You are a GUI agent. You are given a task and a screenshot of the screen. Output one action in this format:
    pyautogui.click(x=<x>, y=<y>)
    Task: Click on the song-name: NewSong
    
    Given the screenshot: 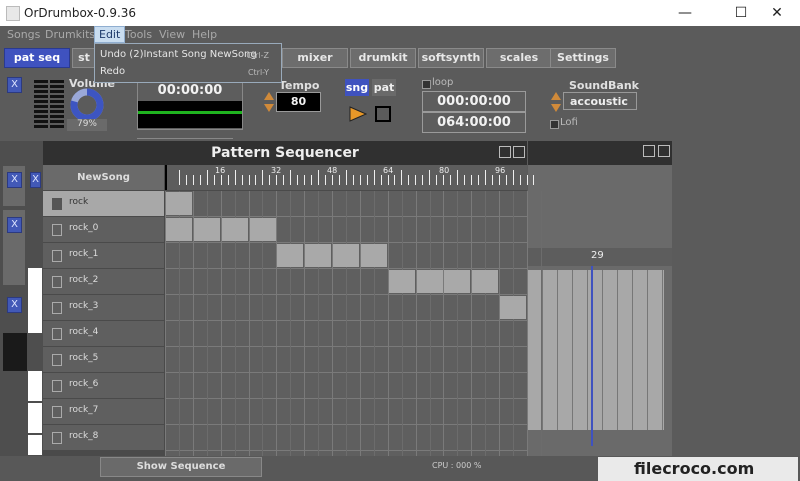 What is the action you would take?
    pyautogui.click(x=103, y=177)
    